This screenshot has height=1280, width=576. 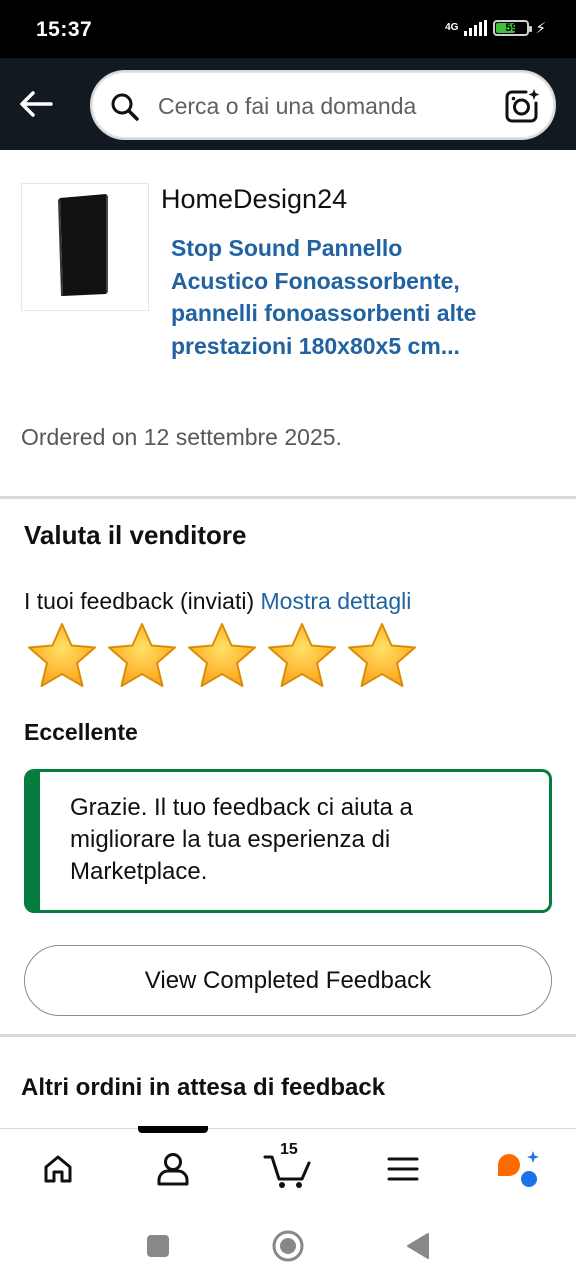 I want to click on recents-button, so click(x=158, y=1246).